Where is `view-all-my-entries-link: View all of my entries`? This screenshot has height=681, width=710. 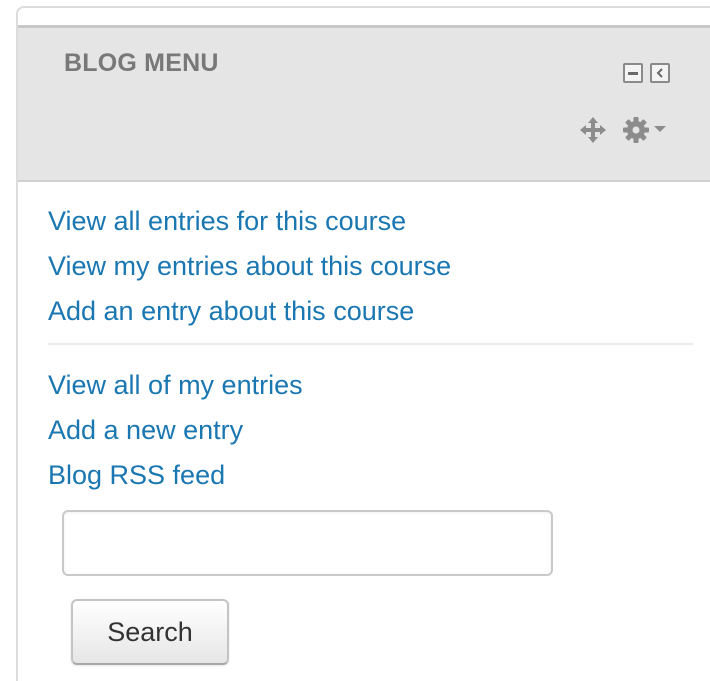 view-all-my-entries-link: View all of my entries is located at coordinates (175, 385).